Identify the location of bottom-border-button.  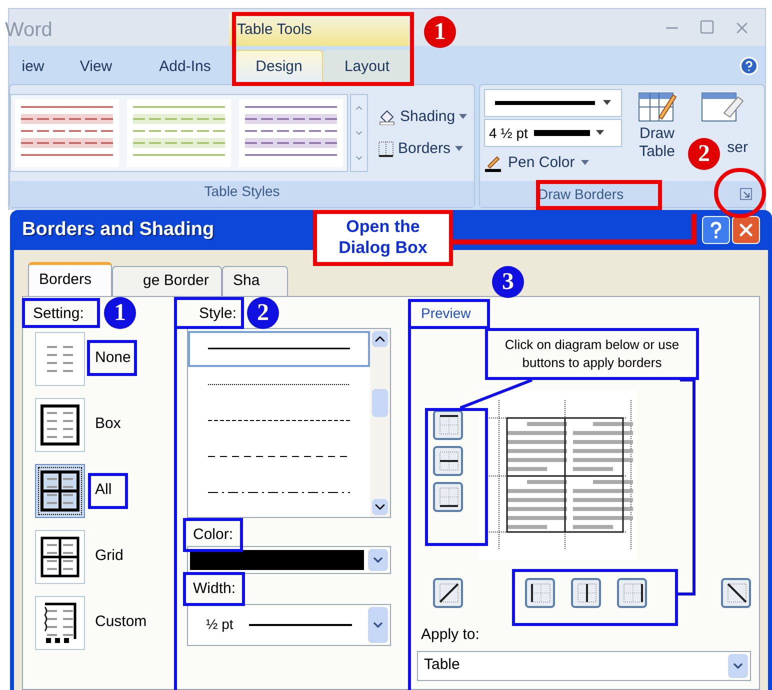
(448, 497).